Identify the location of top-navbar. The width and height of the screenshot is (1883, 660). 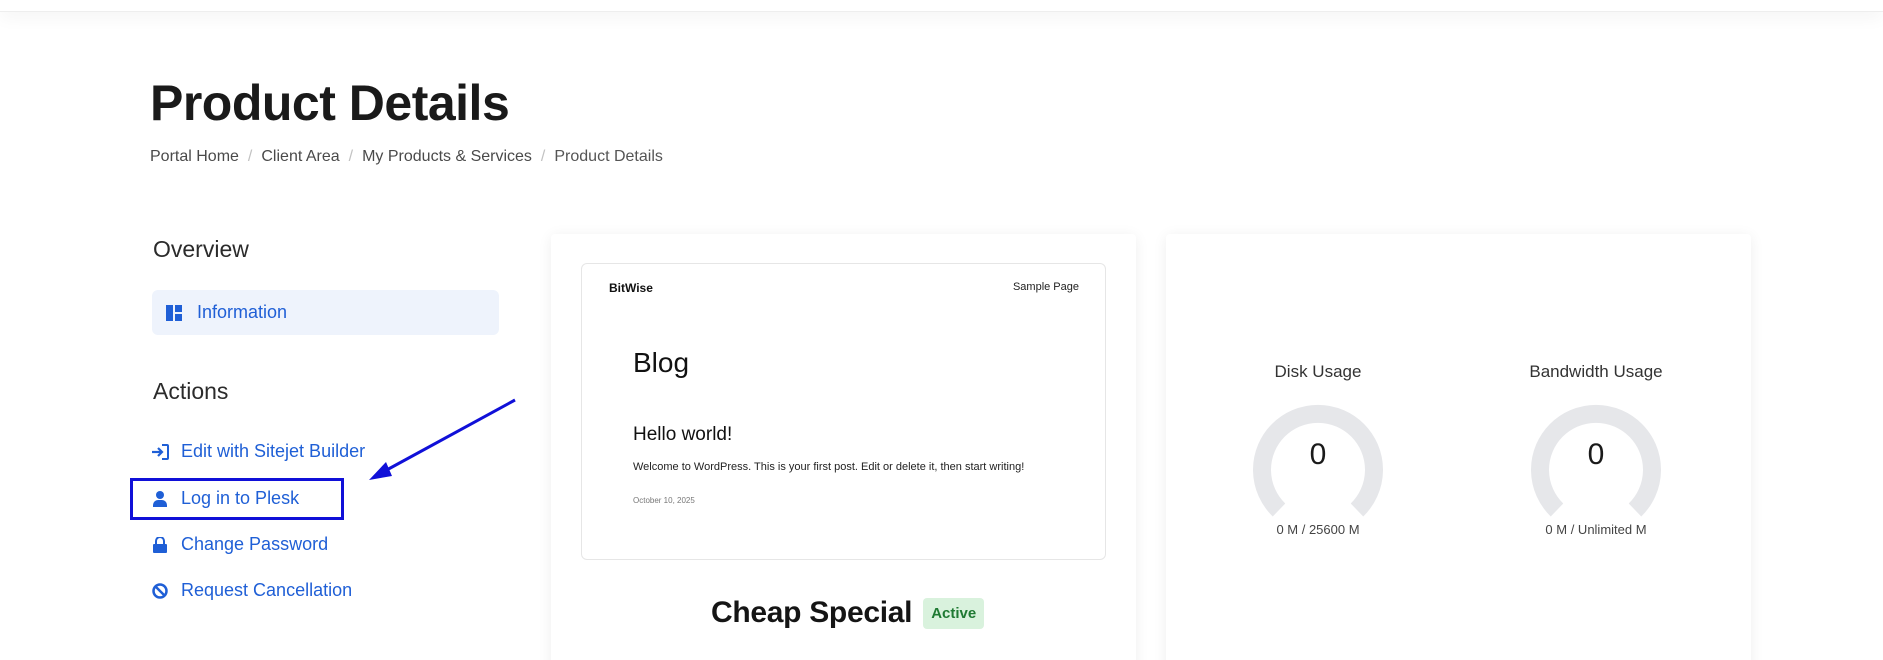
(941, 6).